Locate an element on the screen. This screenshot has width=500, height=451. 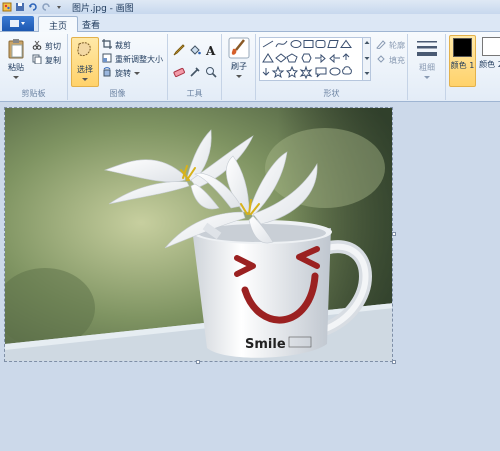
line-width-icon is located at coordinates (427, 50).